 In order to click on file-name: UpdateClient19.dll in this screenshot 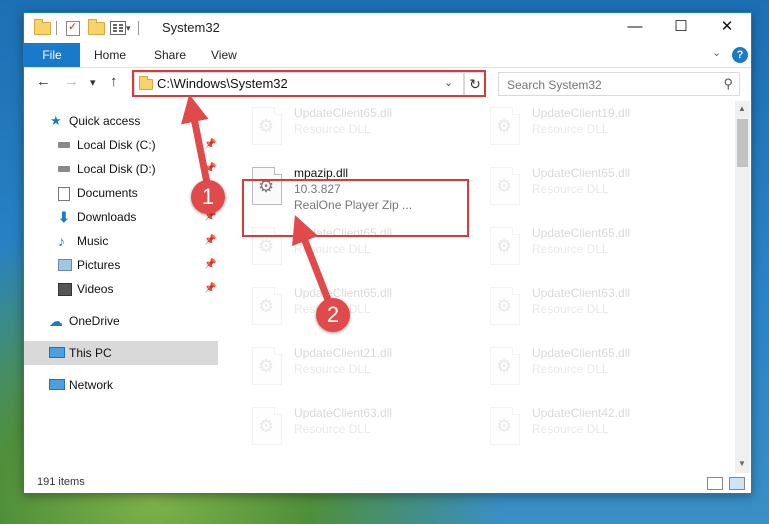, I will do `click(581, 113)`.